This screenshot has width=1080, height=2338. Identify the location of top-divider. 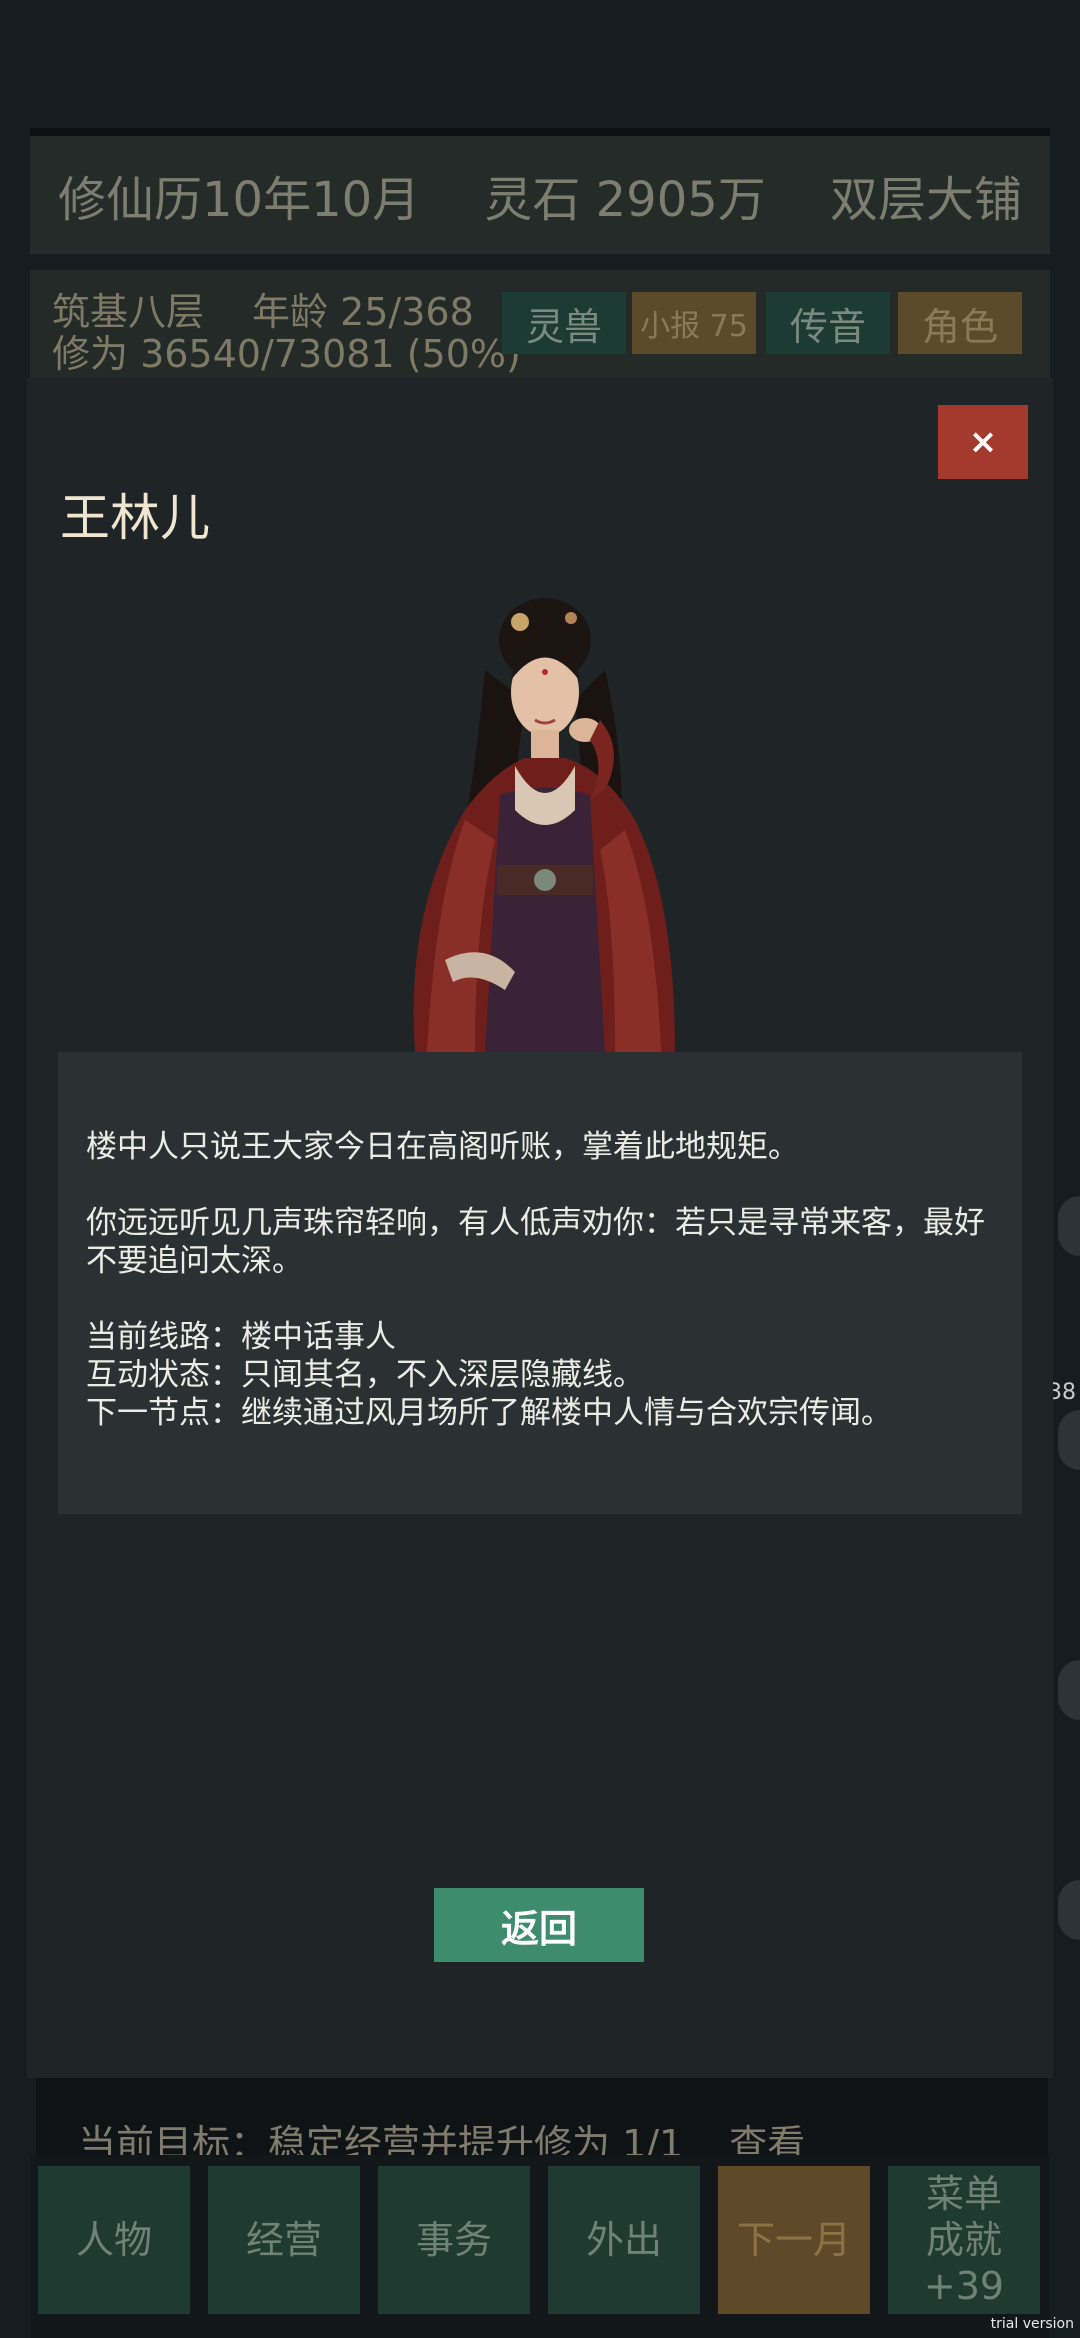
(540, 132).